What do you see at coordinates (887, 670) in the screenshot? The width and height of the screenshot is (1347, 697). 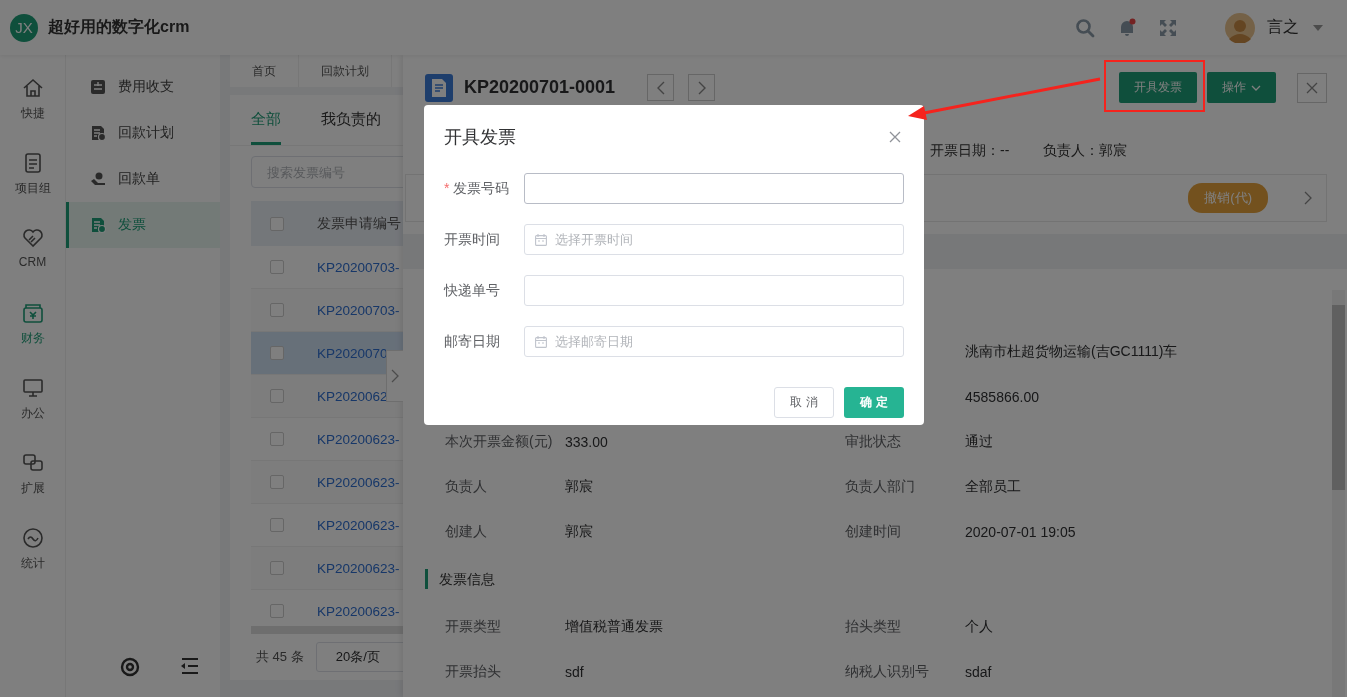 I see `field-label: 纳税人识别号` at bounding box center [887, 670].